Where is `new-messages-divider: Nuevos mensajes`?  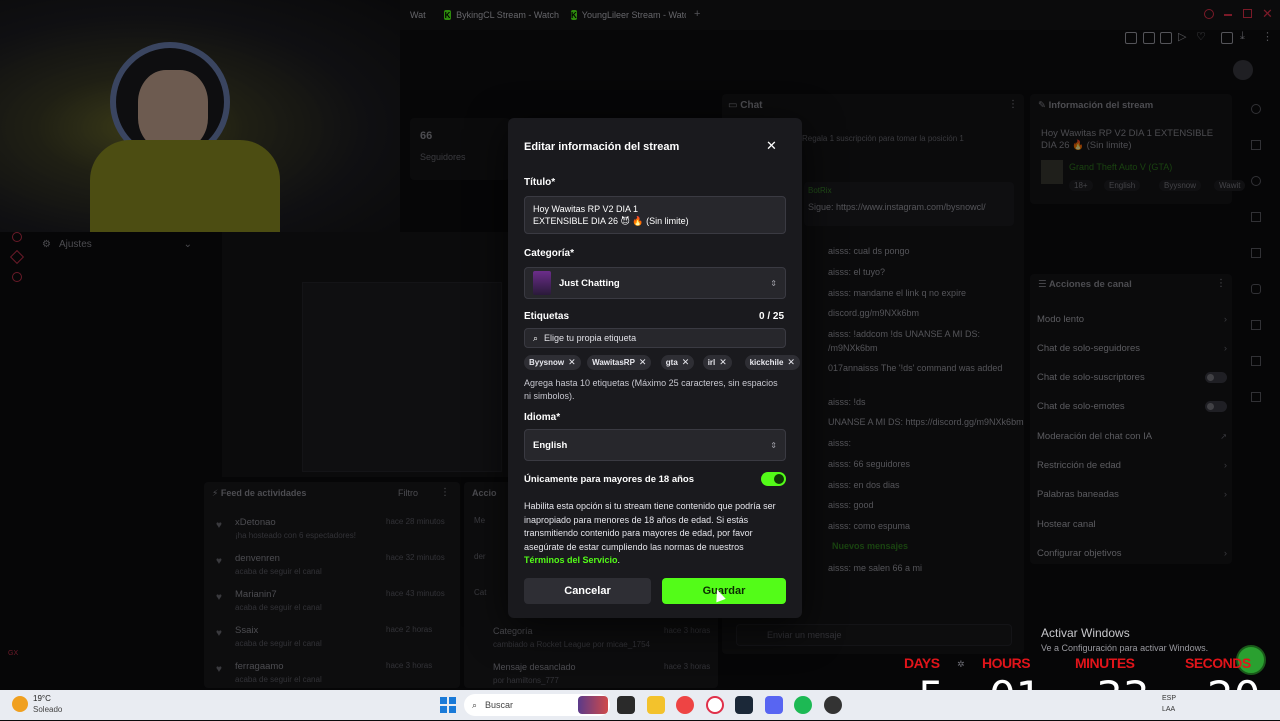 new-messages-divider: Nuevos mensajes is located at coordinates (870, 546).